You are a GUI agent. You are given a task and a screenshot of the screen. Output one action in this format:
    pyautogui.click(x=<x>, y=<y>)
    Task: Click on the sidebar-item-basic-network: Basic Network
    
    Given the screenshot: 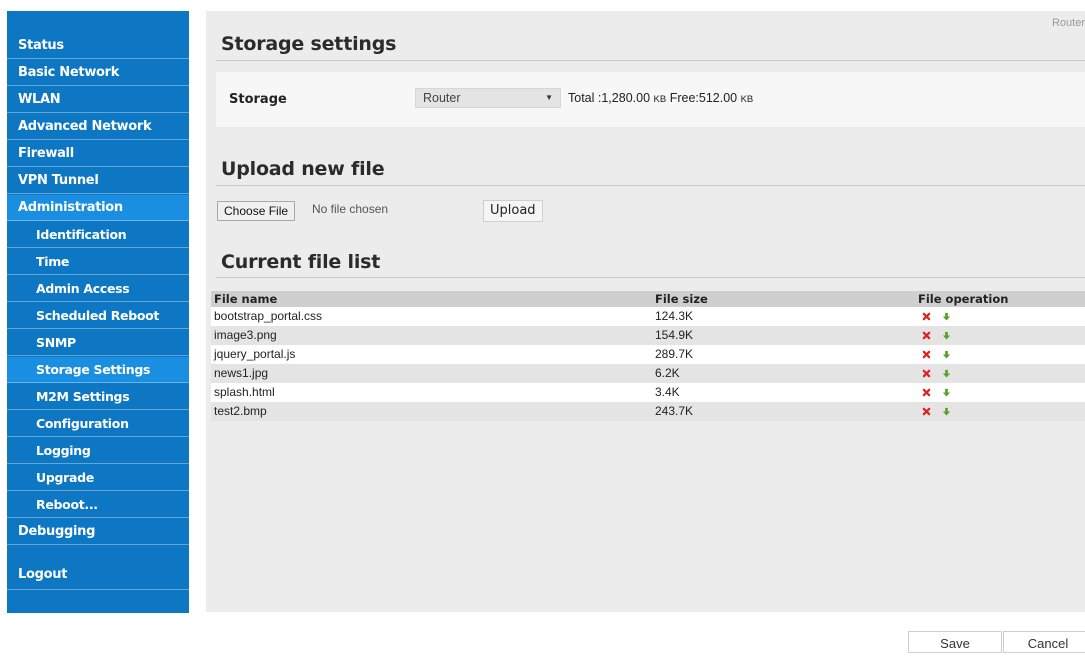 What is the action you would take?
    pyautogui.click(x=98, y=73)
    